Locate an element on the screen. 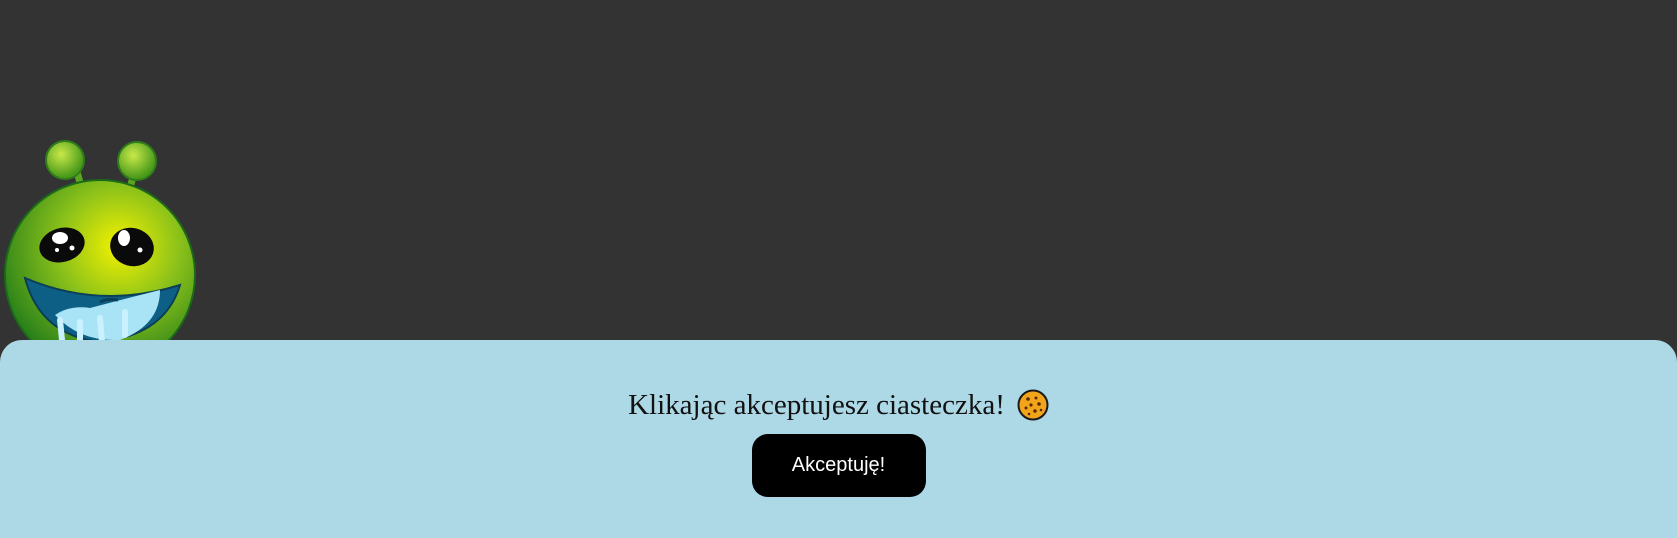  accept-cookies-button: Akceptuję! is located at coordinates (838, 465).